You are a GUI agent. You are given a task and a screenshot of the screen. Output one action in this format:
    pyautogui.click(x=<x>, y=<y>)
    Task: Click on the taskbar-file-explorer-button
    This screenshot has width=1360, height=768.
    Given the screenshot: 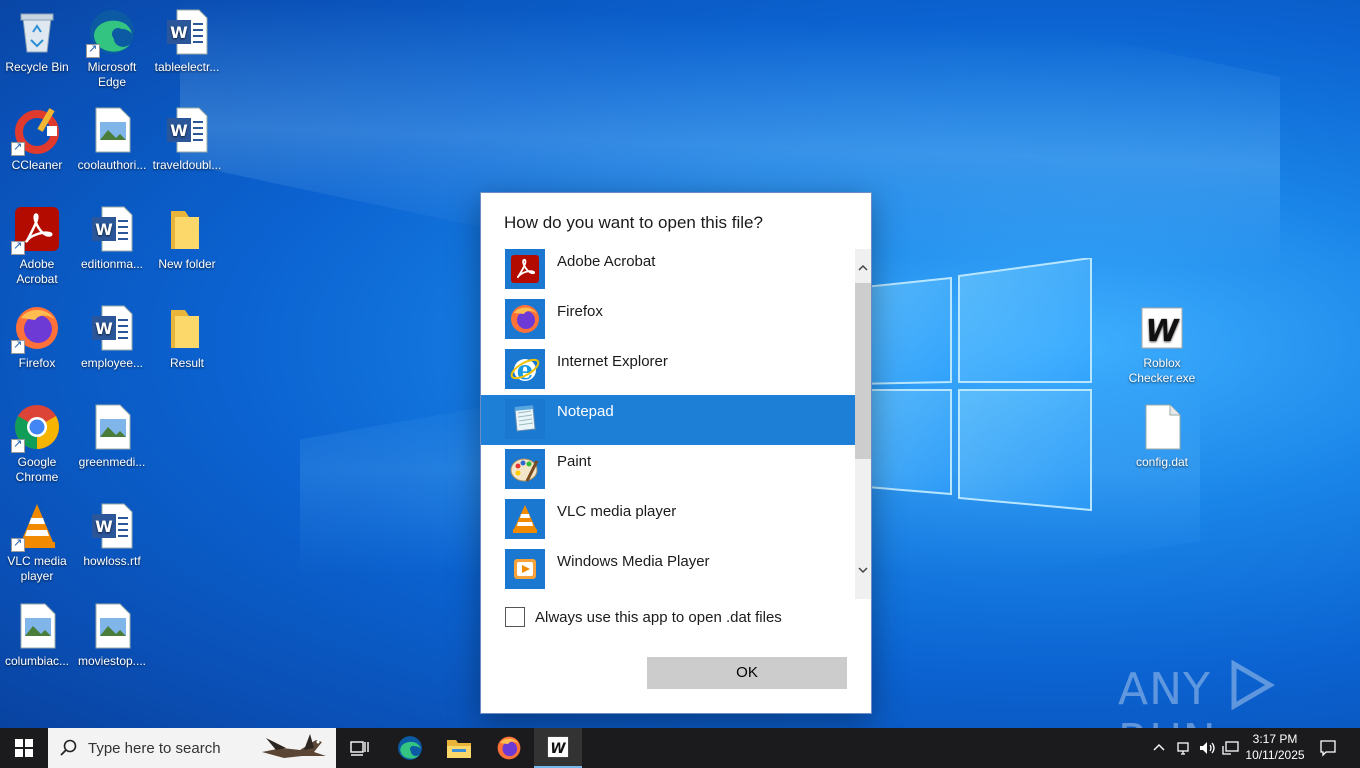 What is the action you would take?
    pyautogui.click(x=459, y=748)
    